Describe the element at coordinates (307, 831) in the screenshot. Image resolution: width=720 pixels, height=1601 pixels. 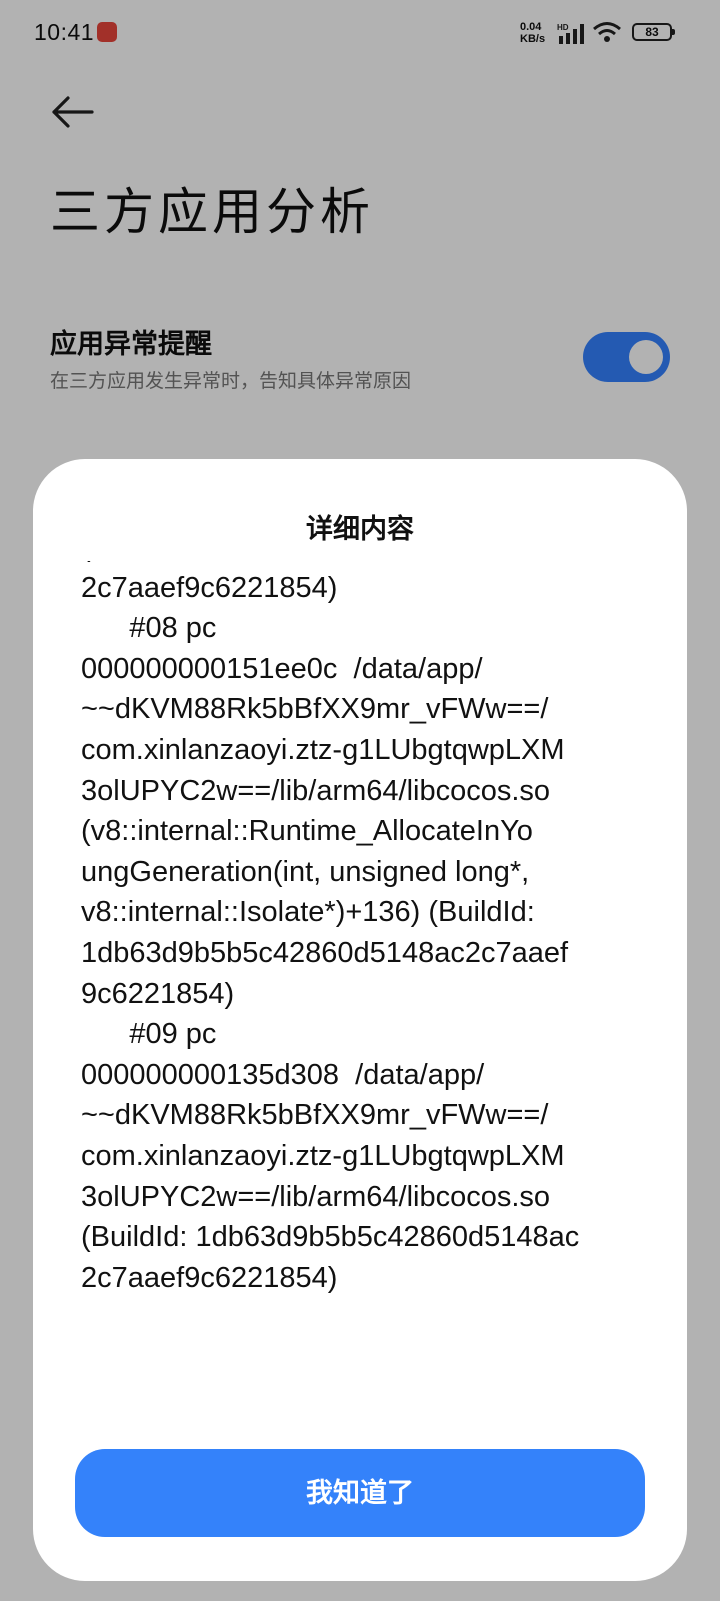
I see `log-line: (v8::internal::Runtime_AllocateInYo` at that location.